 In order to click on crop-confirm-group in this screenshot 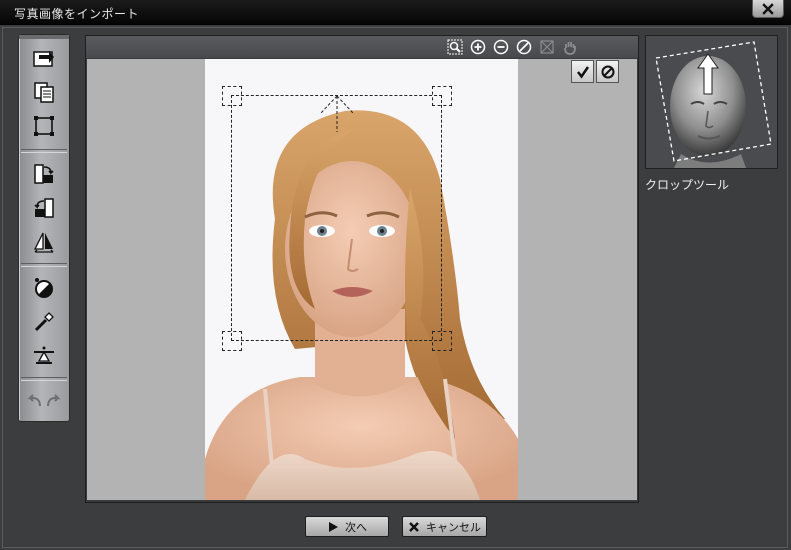, I will do `click(595, 71)`.